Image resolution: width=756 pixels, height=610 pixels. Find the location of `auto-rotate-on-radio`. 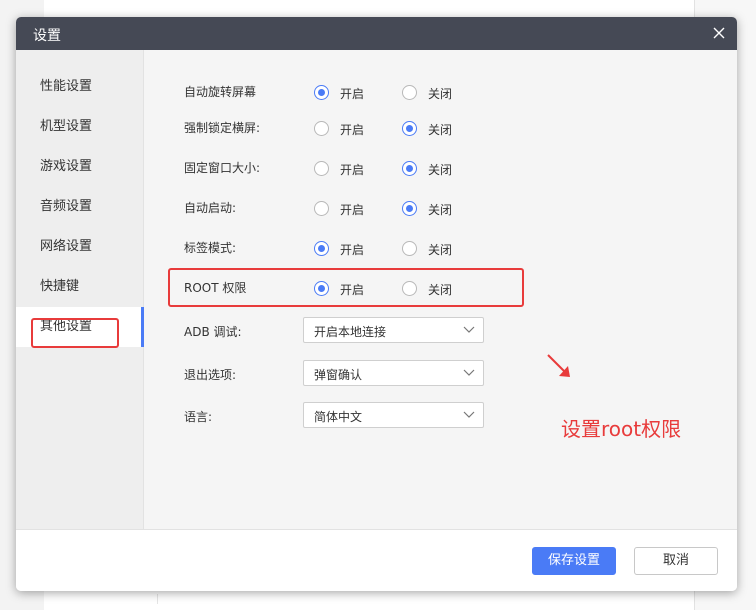

auto-rotate-on-radio is located at coordinates (321, 92).